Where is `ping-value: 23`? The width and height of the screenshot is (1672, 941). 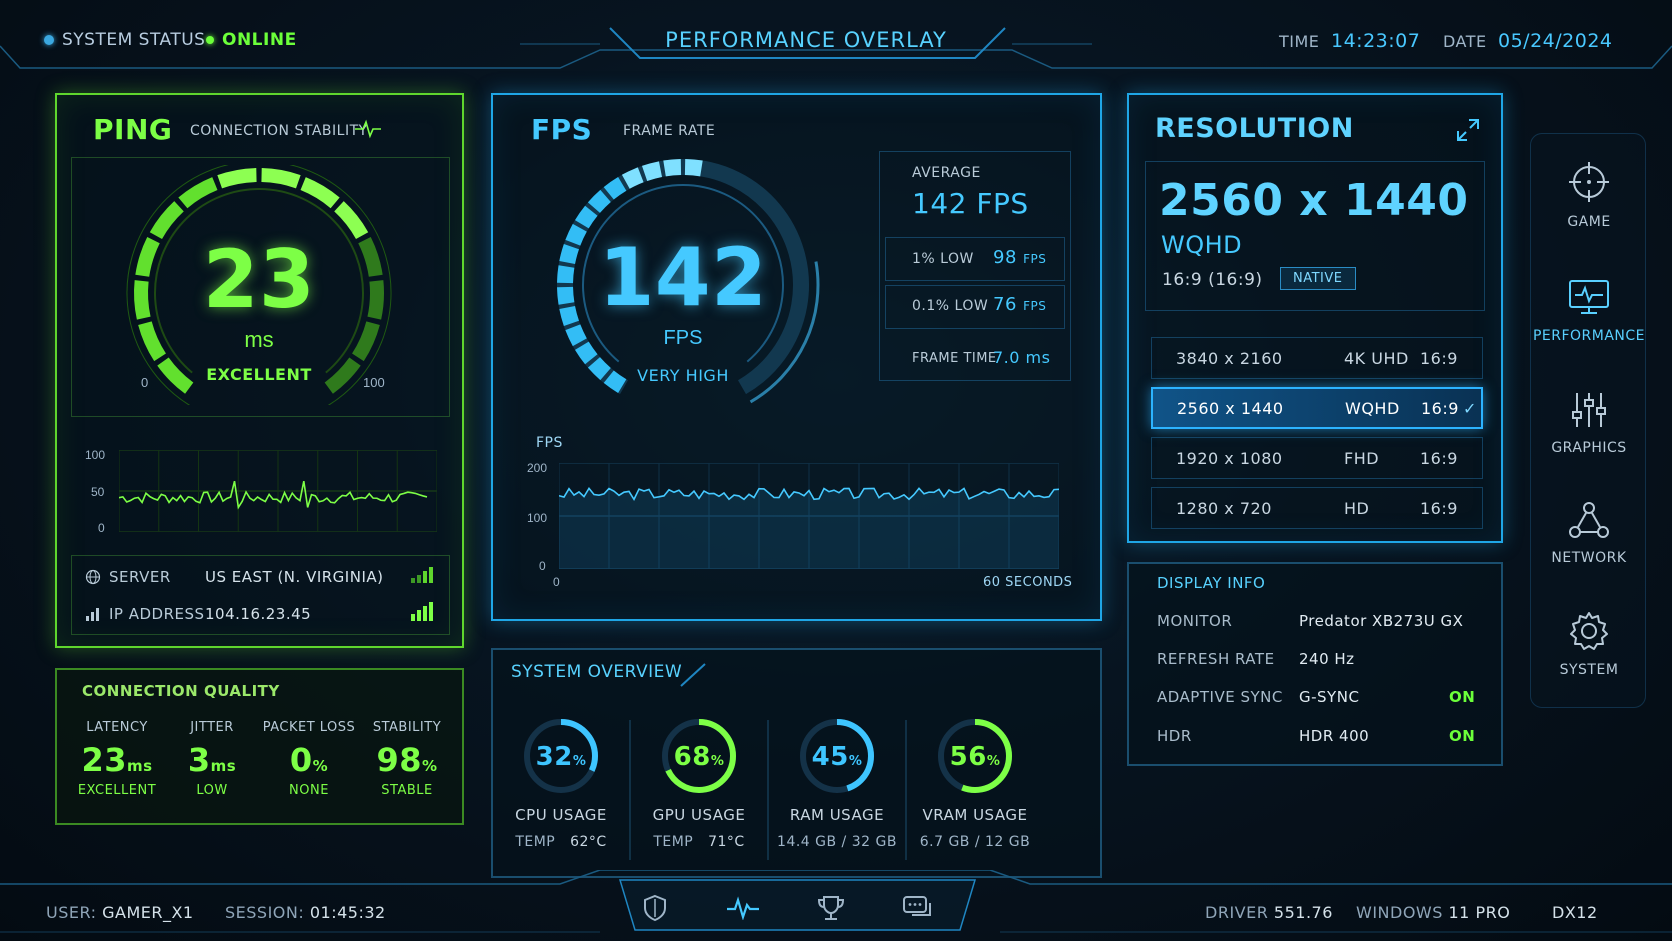
ping-value: 23 is located at coordinates (259, 279).